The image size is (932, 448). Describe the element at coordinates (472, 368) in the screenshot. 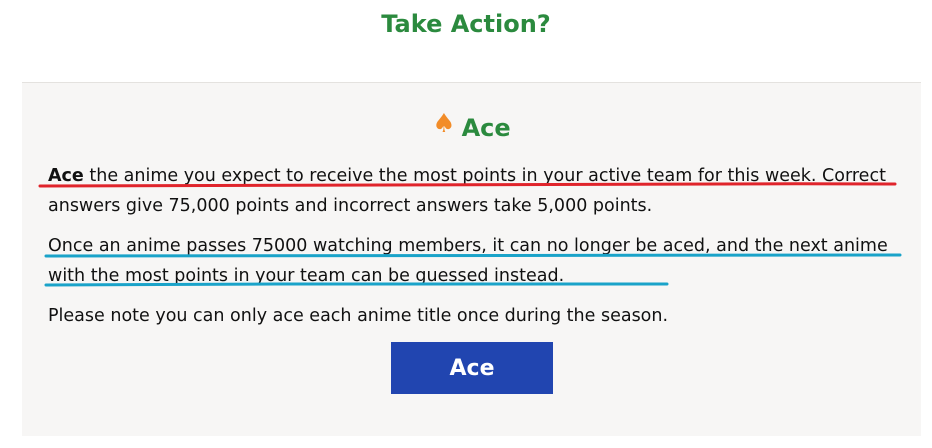

I see `ace-button: Ace` at that location.